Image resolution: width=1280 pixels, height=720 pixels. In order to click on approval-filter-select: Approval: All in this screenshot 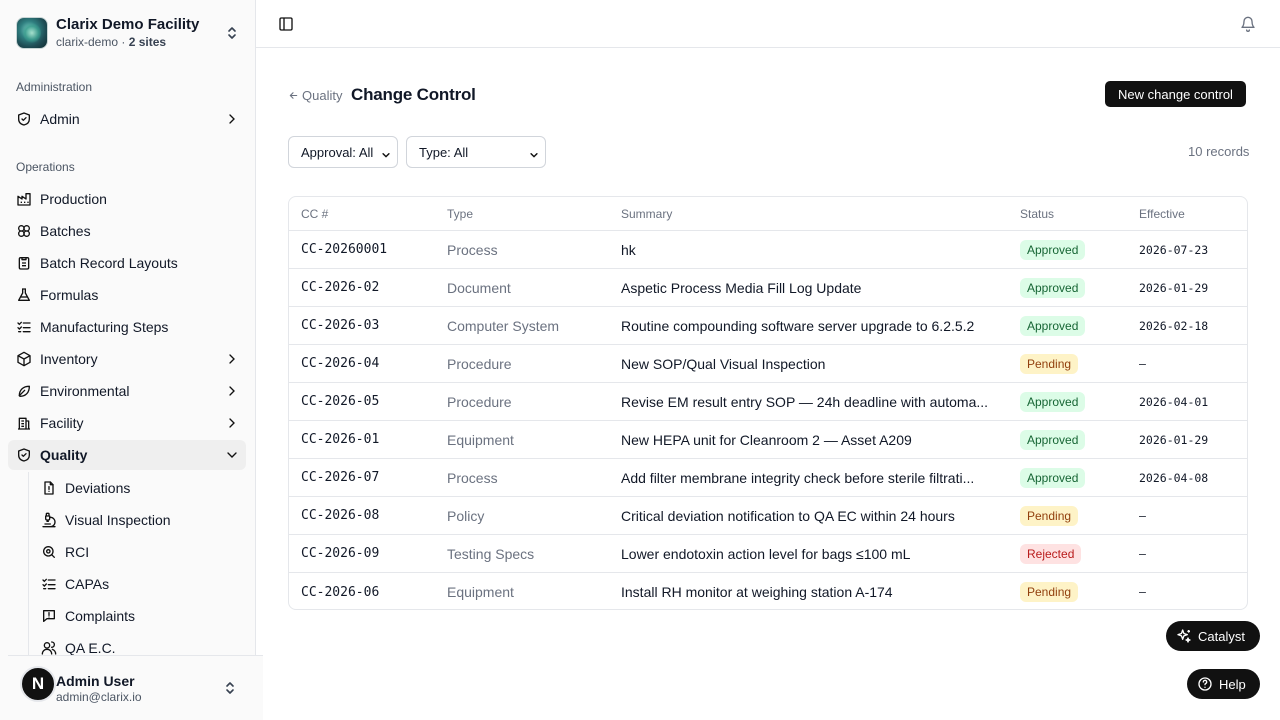, I will do `click(343, 152)`.